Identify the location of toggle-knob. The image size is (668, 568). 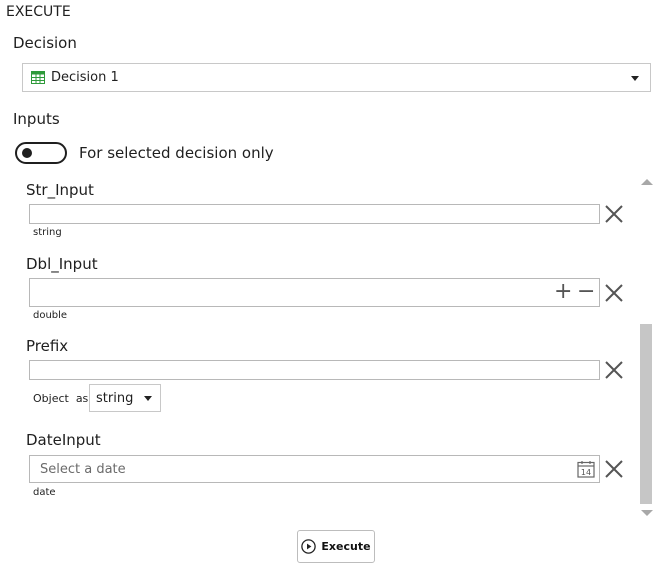
(27, 153).